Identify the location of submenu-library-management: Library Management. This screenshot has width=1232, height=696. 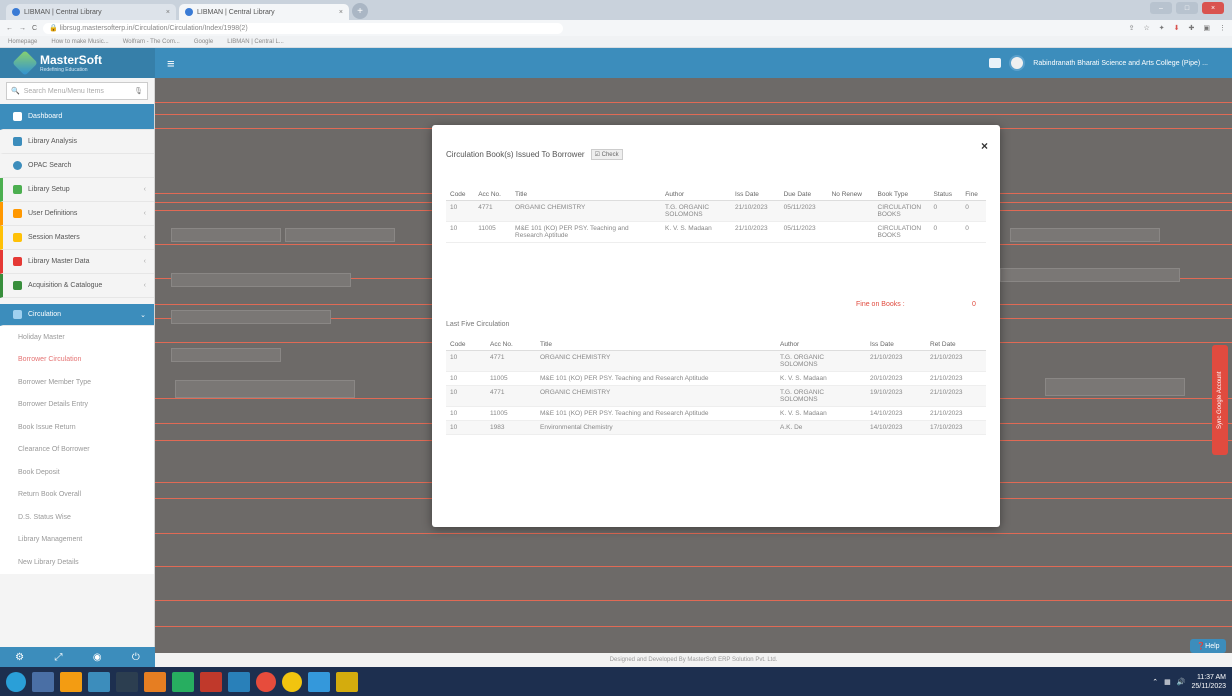
(77, 539).